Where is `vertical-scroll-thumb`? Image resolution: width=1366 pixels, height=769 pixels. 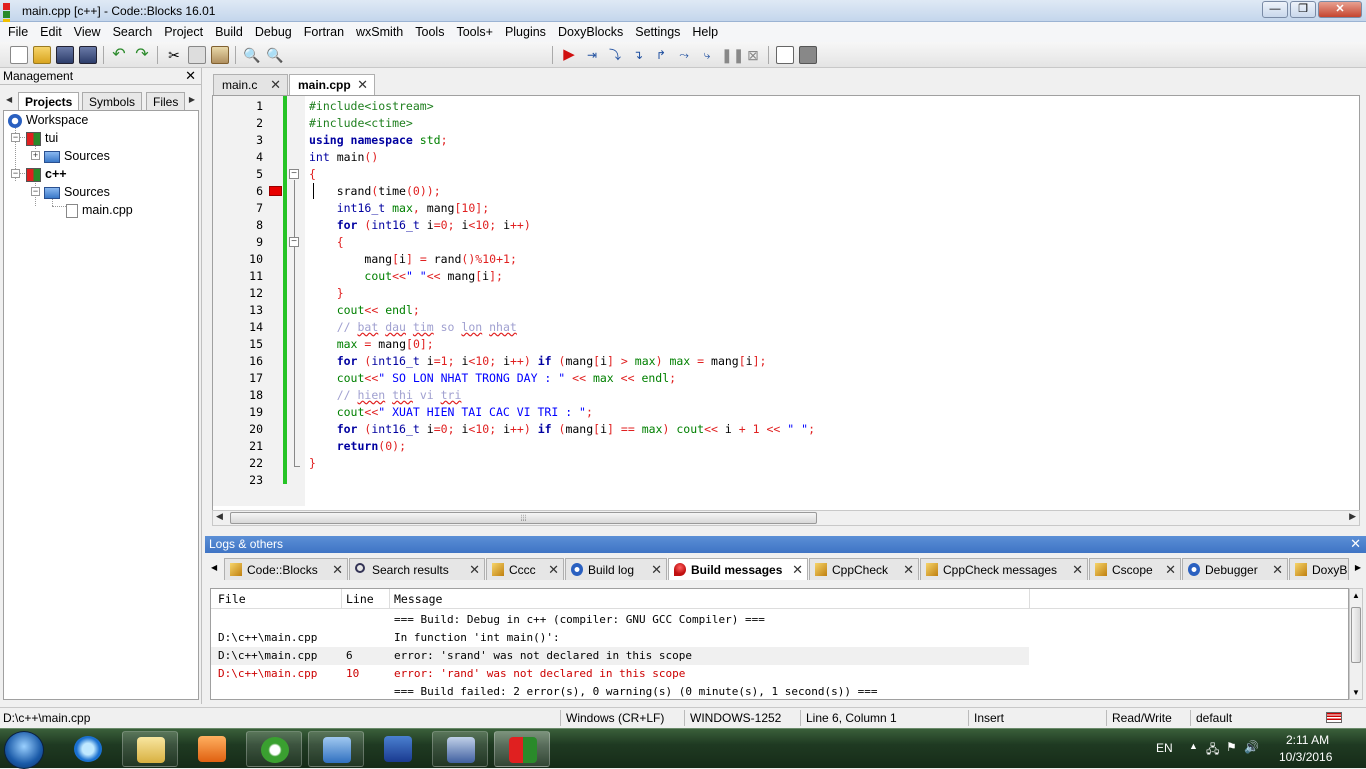
vertical-scroll-thumb is located at coordinates (1356, 635).